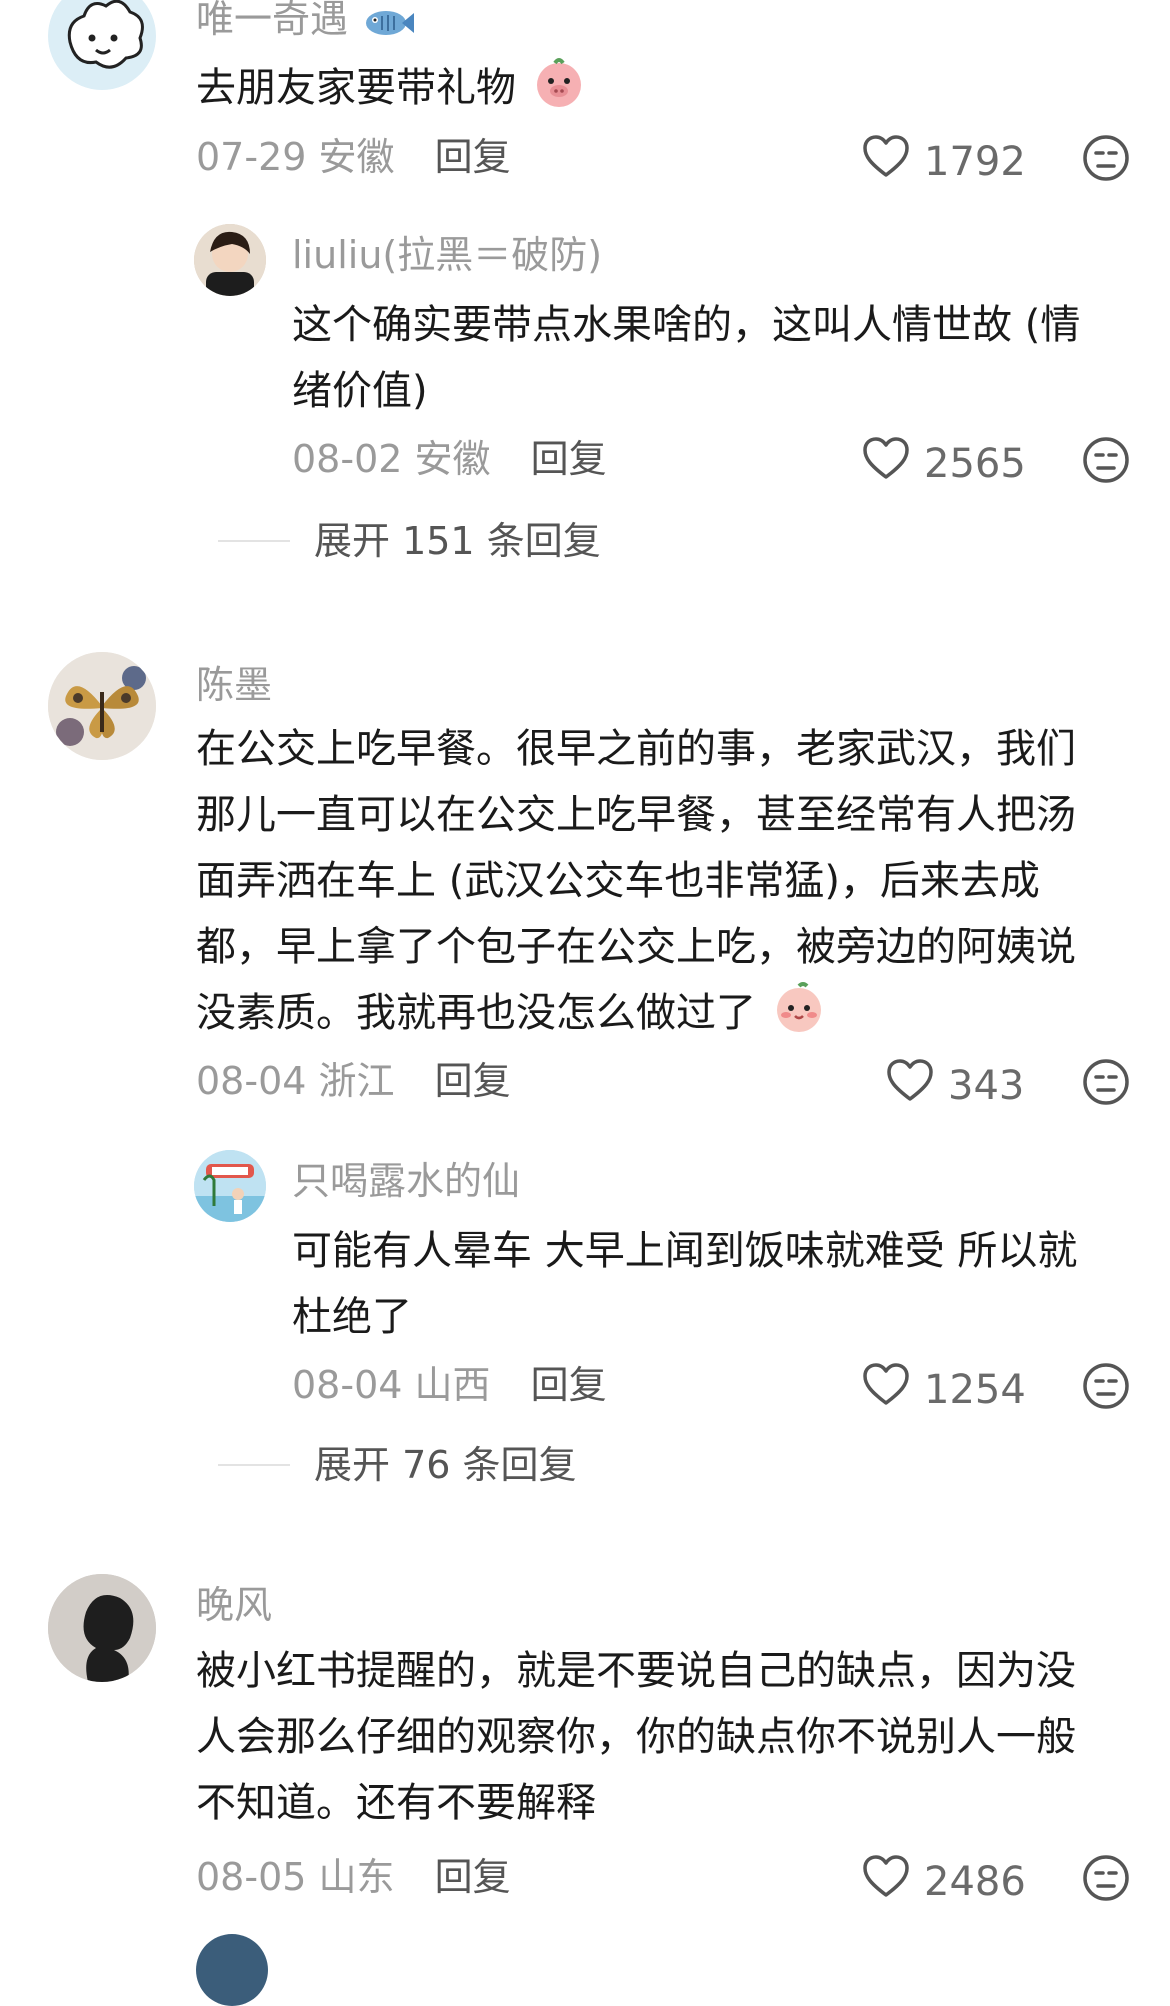  I want to click on comment-text-line: 人会那么仔细的观察你，你的缺点你不说别人一般, so click(636, 1737).